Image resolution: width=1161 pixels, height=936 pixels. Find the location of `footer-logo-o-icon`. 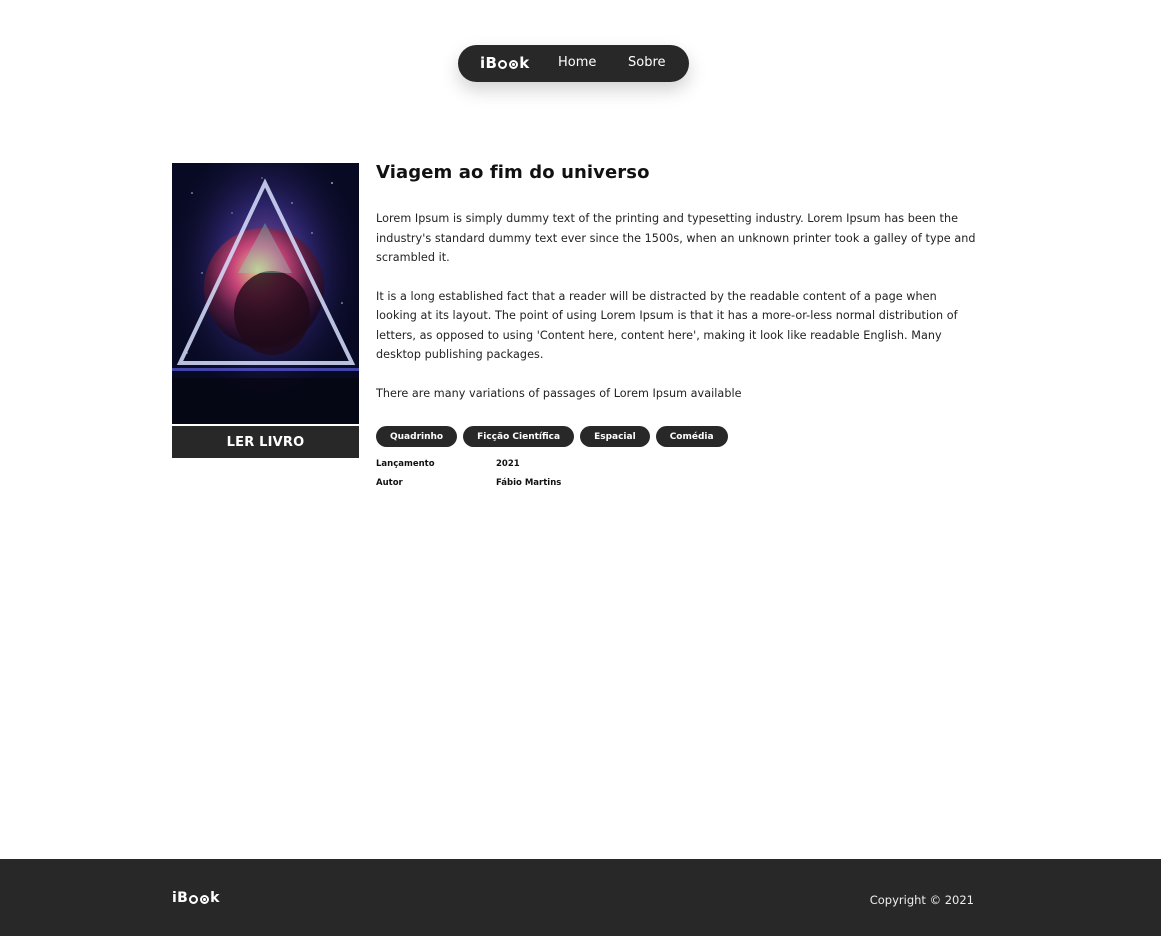

footer-logo-o-icon is located at coordinates (194, 899).